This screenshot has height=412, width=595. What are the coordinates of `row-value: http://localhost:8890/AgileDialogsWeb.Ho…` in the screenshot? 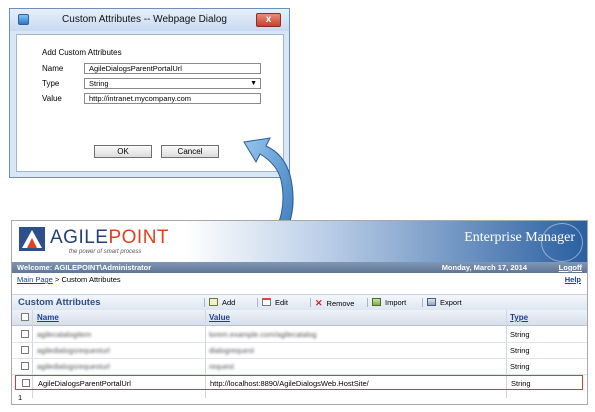 It's located at (289, 383).